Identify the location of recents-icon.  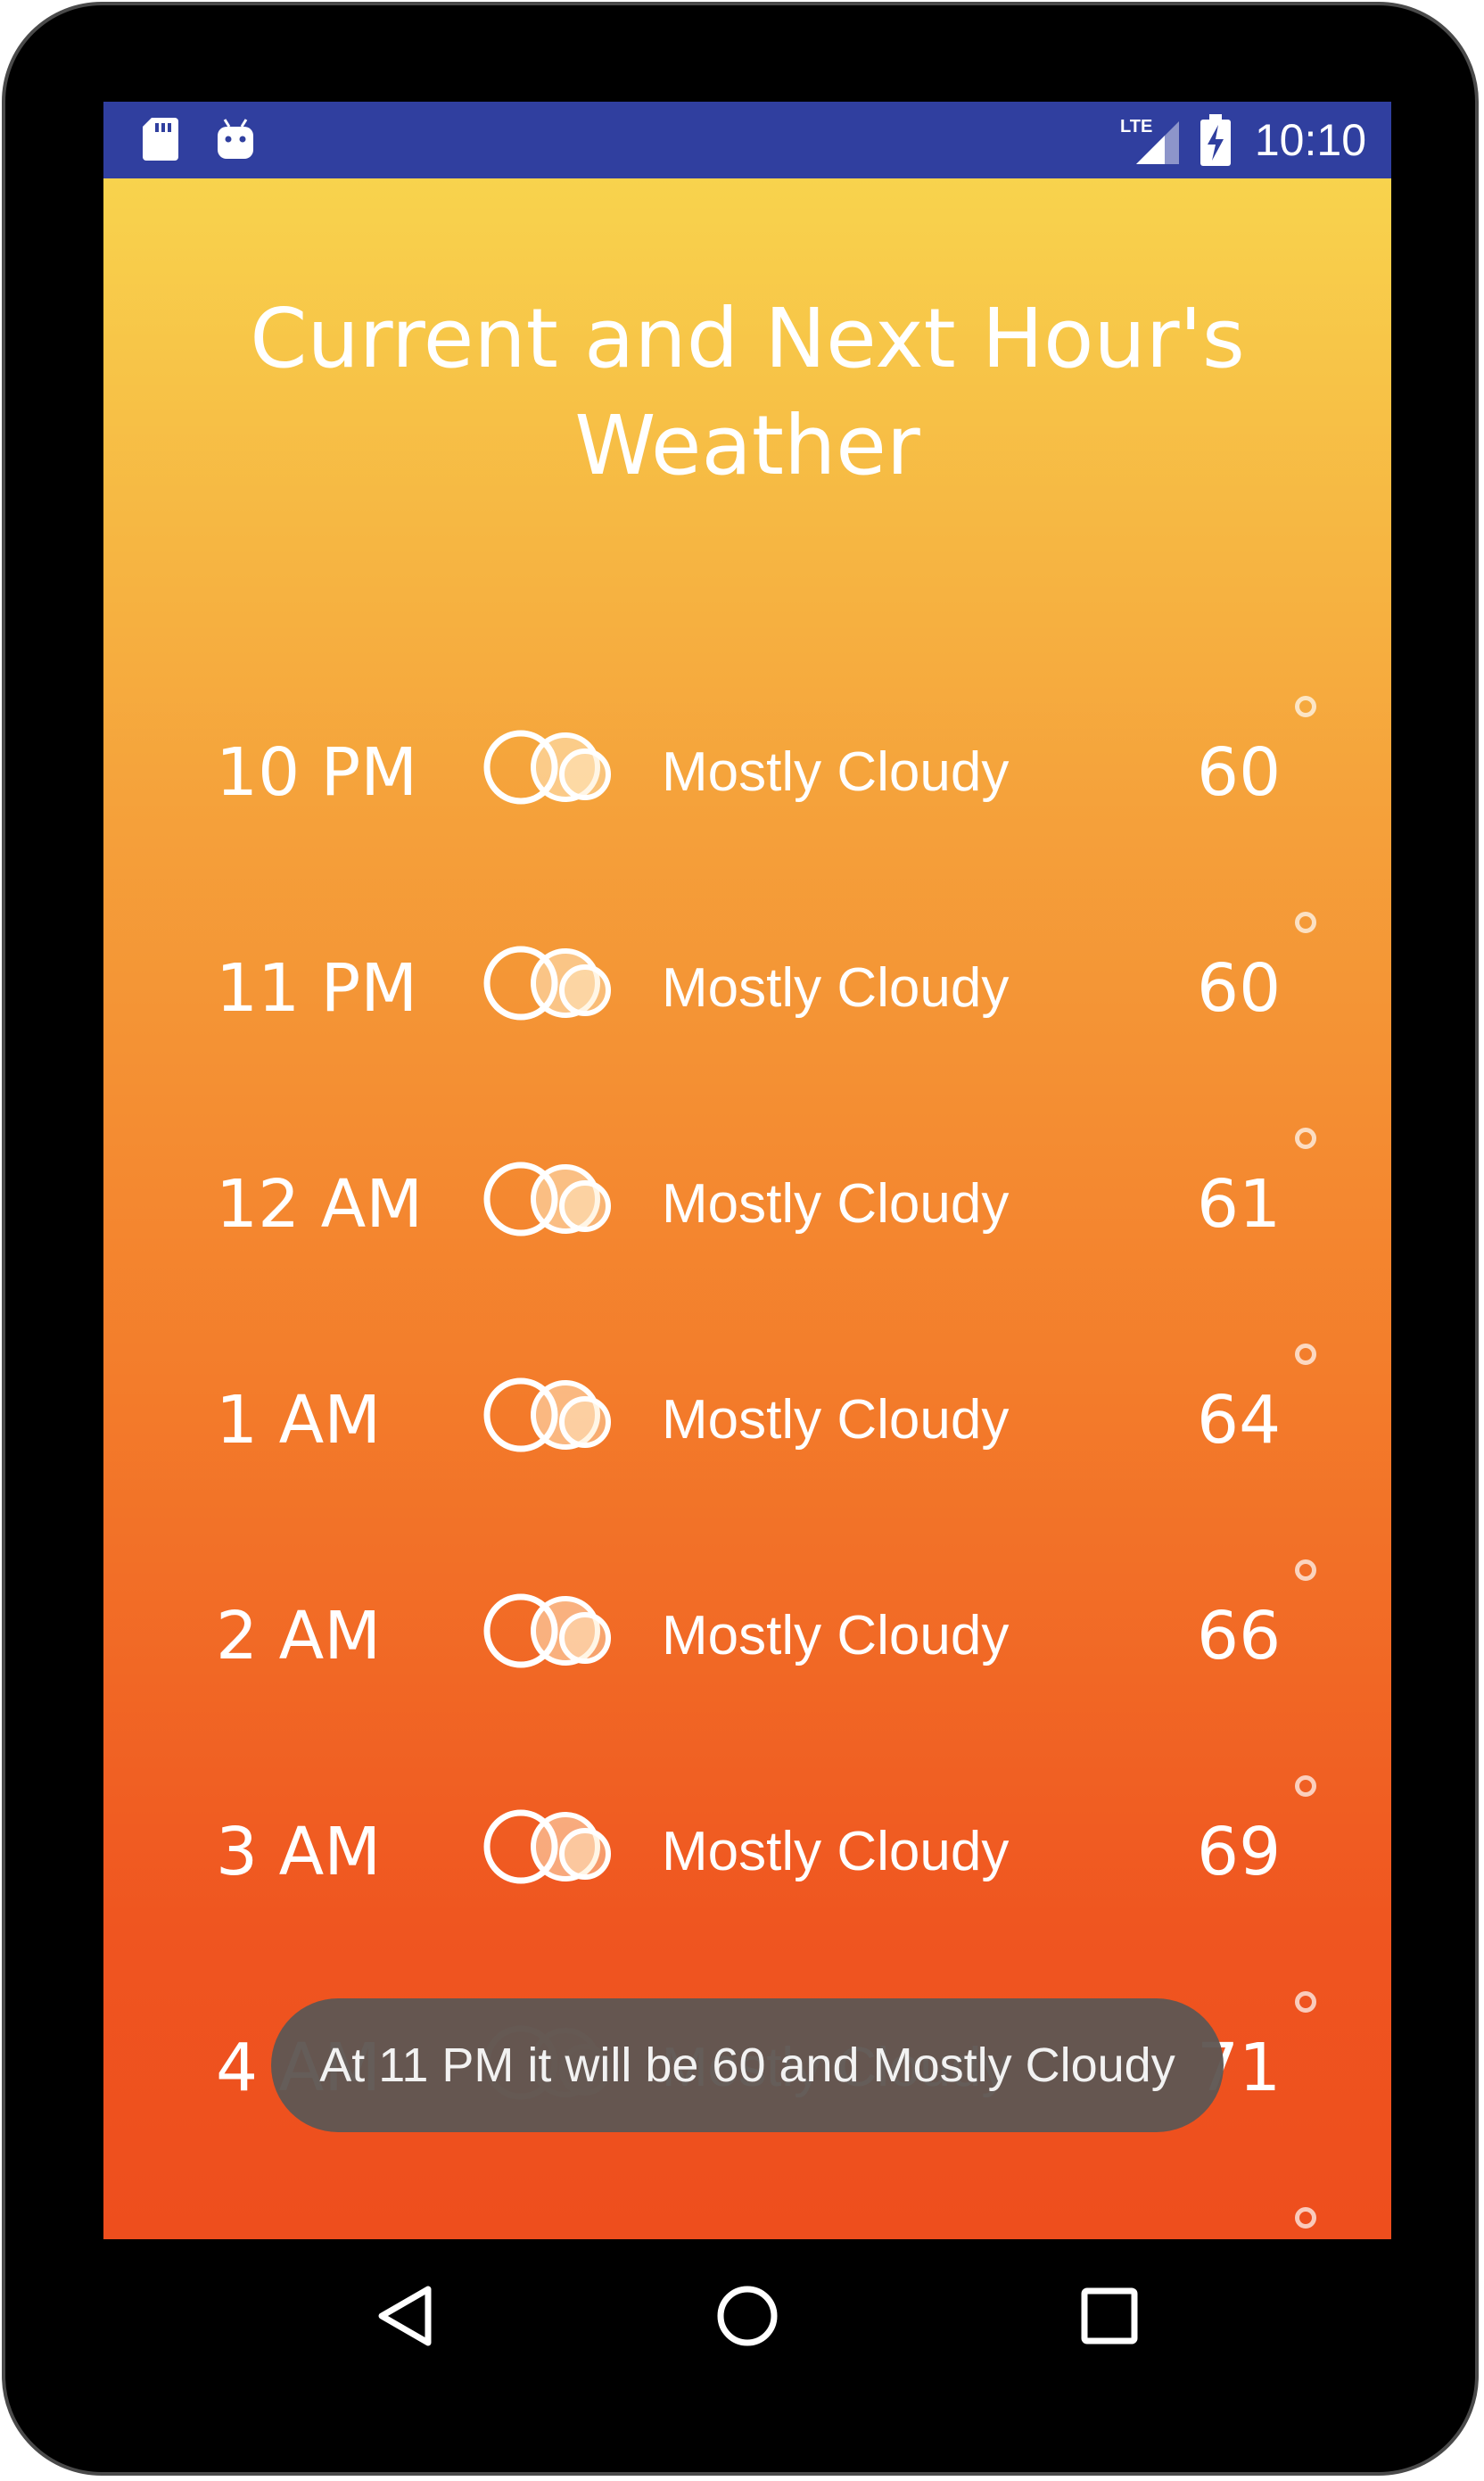
(1109, 2316).